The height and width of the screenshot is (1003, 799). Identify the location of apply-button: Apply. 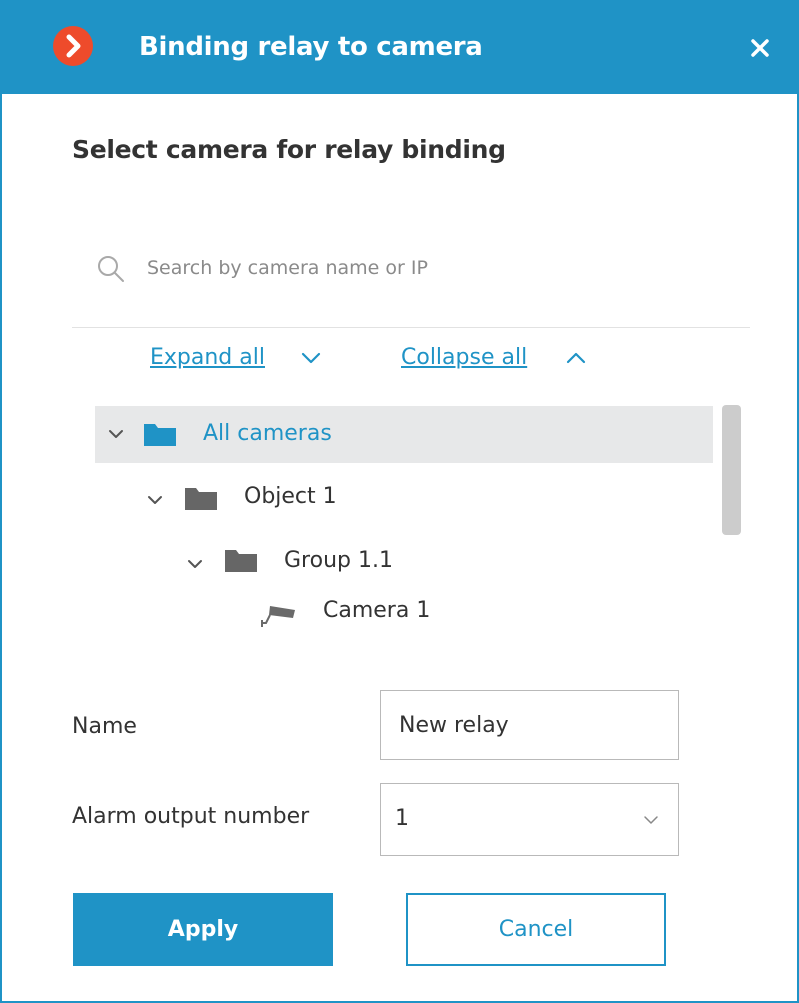
(203, 929).